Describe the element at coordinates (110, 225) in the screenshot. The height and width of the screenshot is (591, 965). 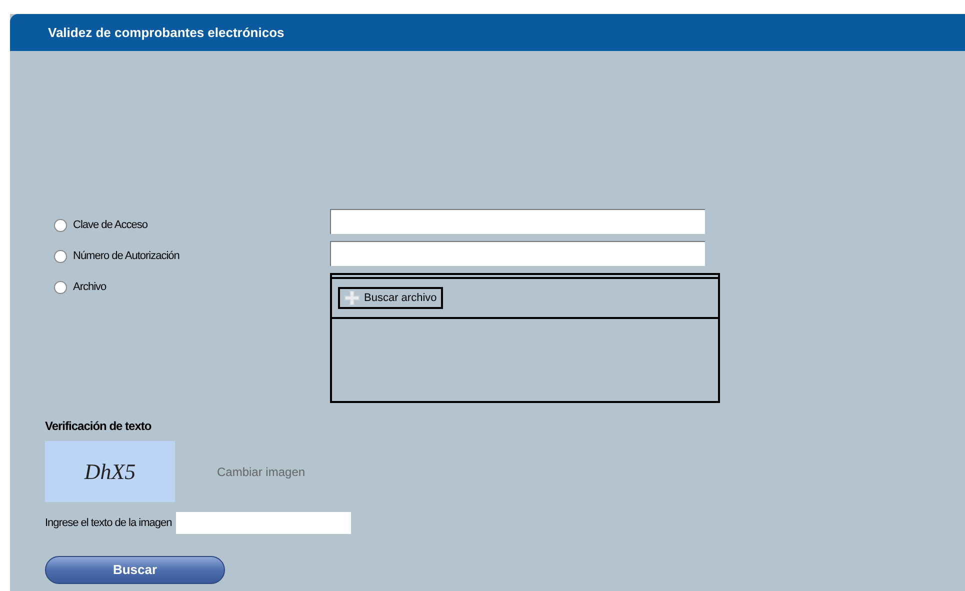
I see `option-label: Clave de Acceso` at that location.